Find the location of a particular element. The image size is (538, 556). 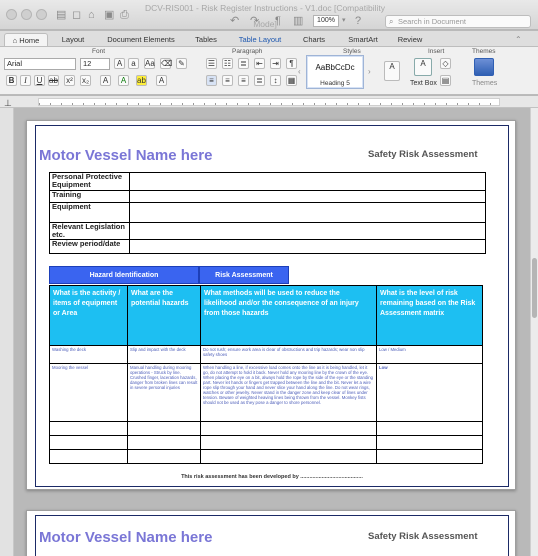

zoom-dropdown-icon: ▾ is located at coordinates (344, 21).